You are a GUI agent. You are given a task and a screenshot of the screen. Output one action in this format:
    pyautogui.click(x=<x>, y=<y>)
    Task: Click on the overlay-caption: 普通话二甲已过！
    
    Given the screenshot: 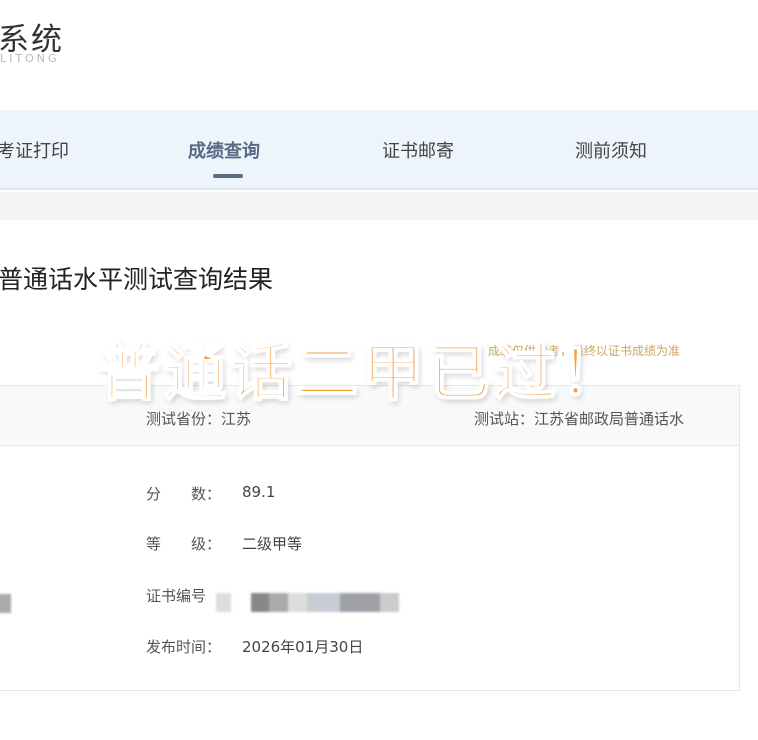 What is the action you would take?
    pyautogui.click(x=362, y=372)
    